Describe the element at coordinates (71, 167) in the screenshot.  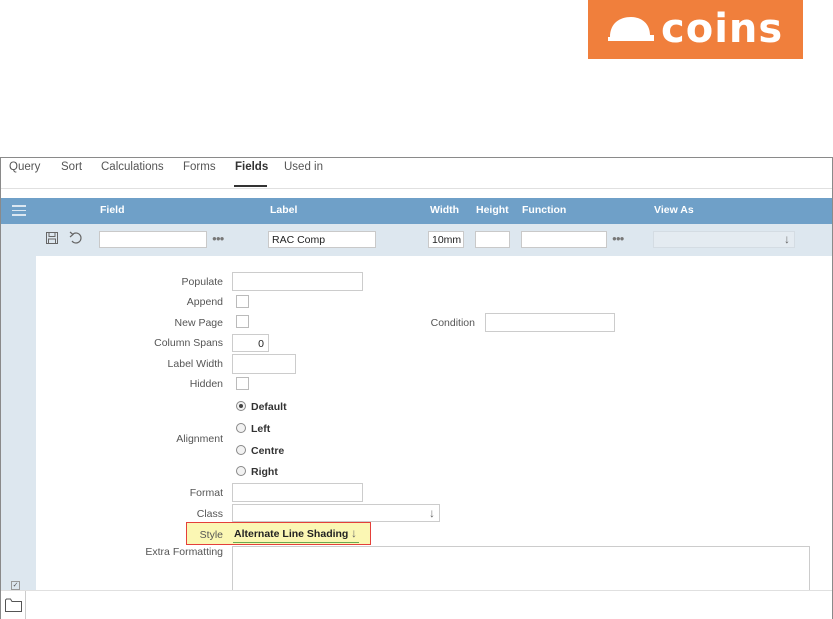
I see `tab-sort: Sort` at that location.